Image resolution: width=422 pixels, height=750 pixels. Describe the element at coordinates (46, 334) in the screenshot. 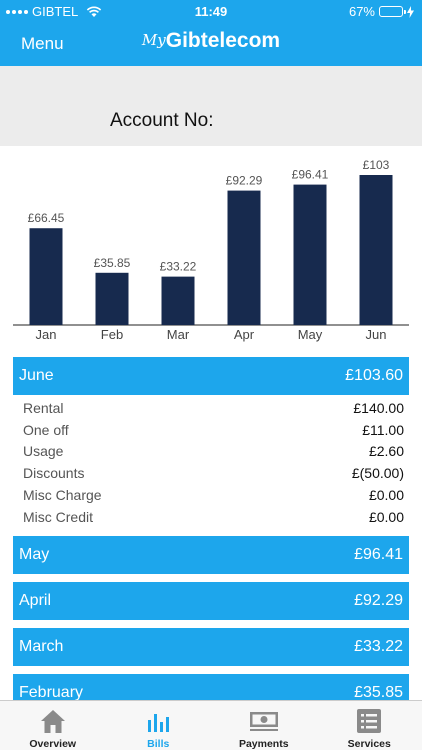

I see `x-tick-label: Jan` at that location.